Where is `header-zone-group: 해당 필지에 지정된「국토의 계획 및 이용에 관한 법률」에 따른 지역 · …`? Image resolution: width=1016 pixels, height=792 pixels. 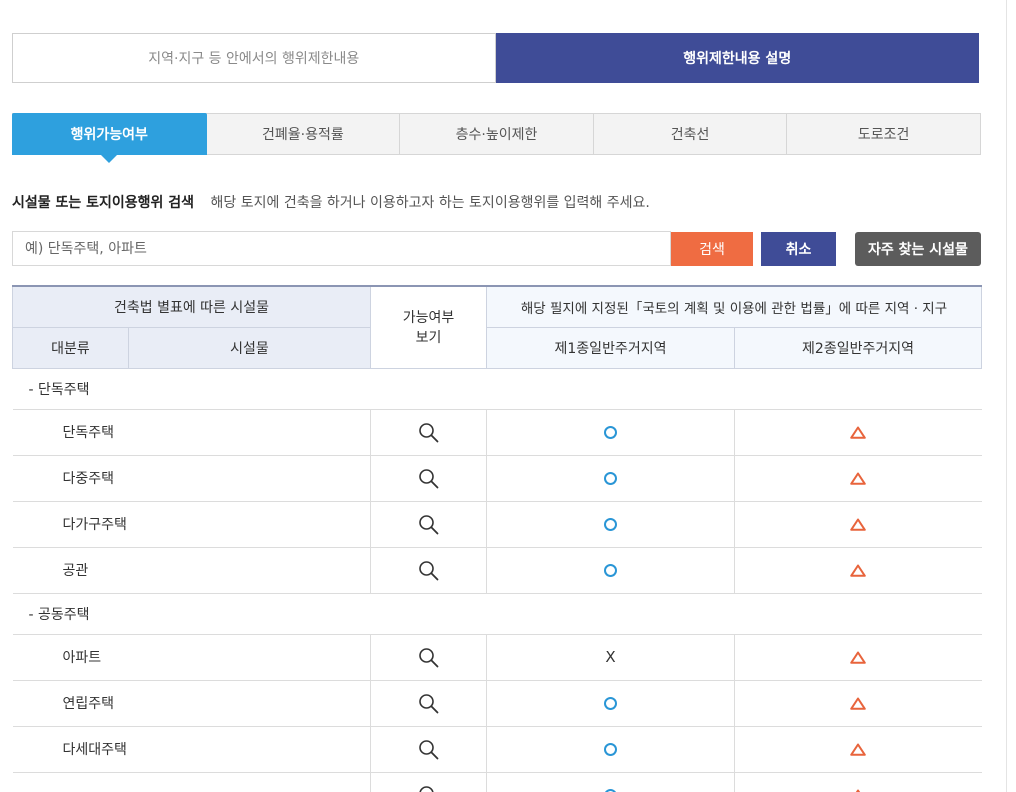 header-zone-group: 해당 필지에 지정된「국토의 계획 및 이용에 관한 법률」에 따른 지역 · … is located at coordinates (734, 306).